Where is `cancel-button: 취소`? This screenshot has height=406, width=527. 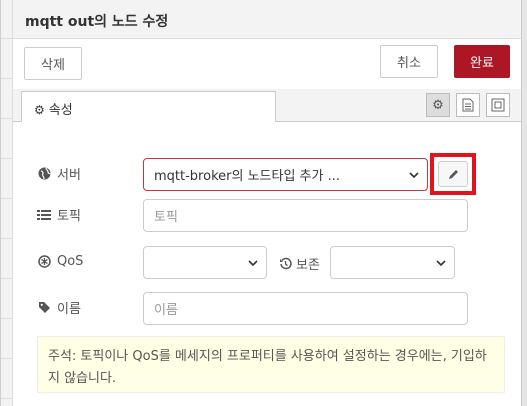
cancel-button: 취소 is located at coordinates (409, 61).